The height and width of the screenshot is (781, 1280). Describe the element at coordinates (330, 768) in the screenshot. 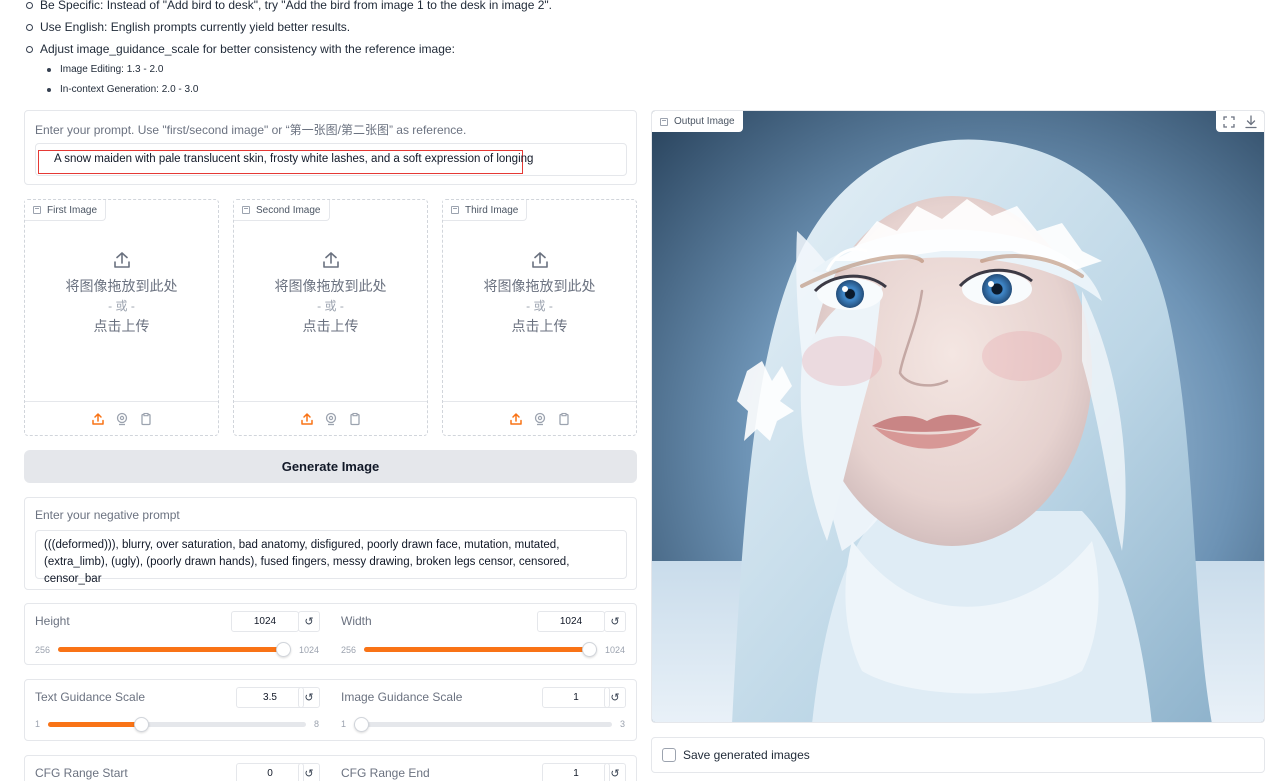

I see `cfg-range-panel: CFG Range Start 0 ↺ CFG Range End 1 ↺` at that location.